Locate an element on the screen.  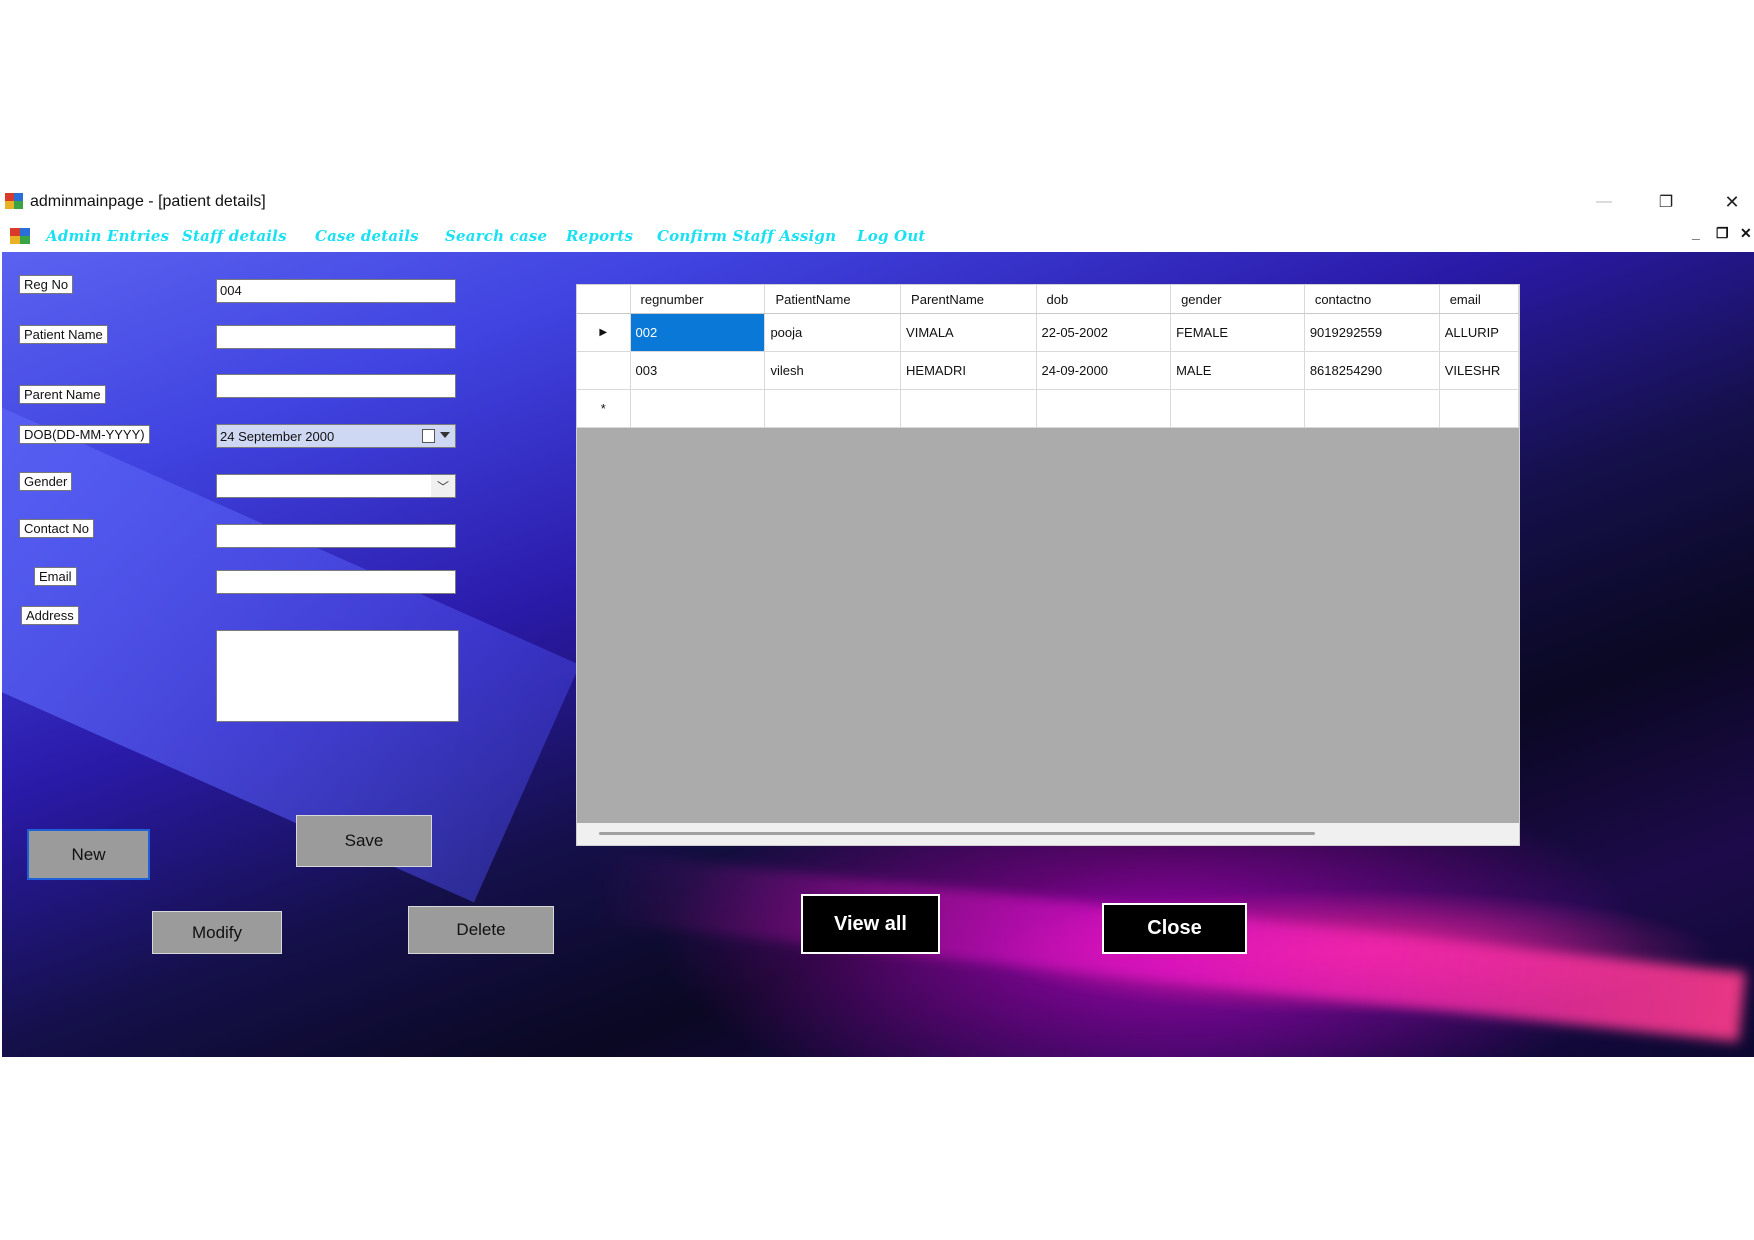
column-header-regnumber: regnumber is located at coordinates (698, 299).